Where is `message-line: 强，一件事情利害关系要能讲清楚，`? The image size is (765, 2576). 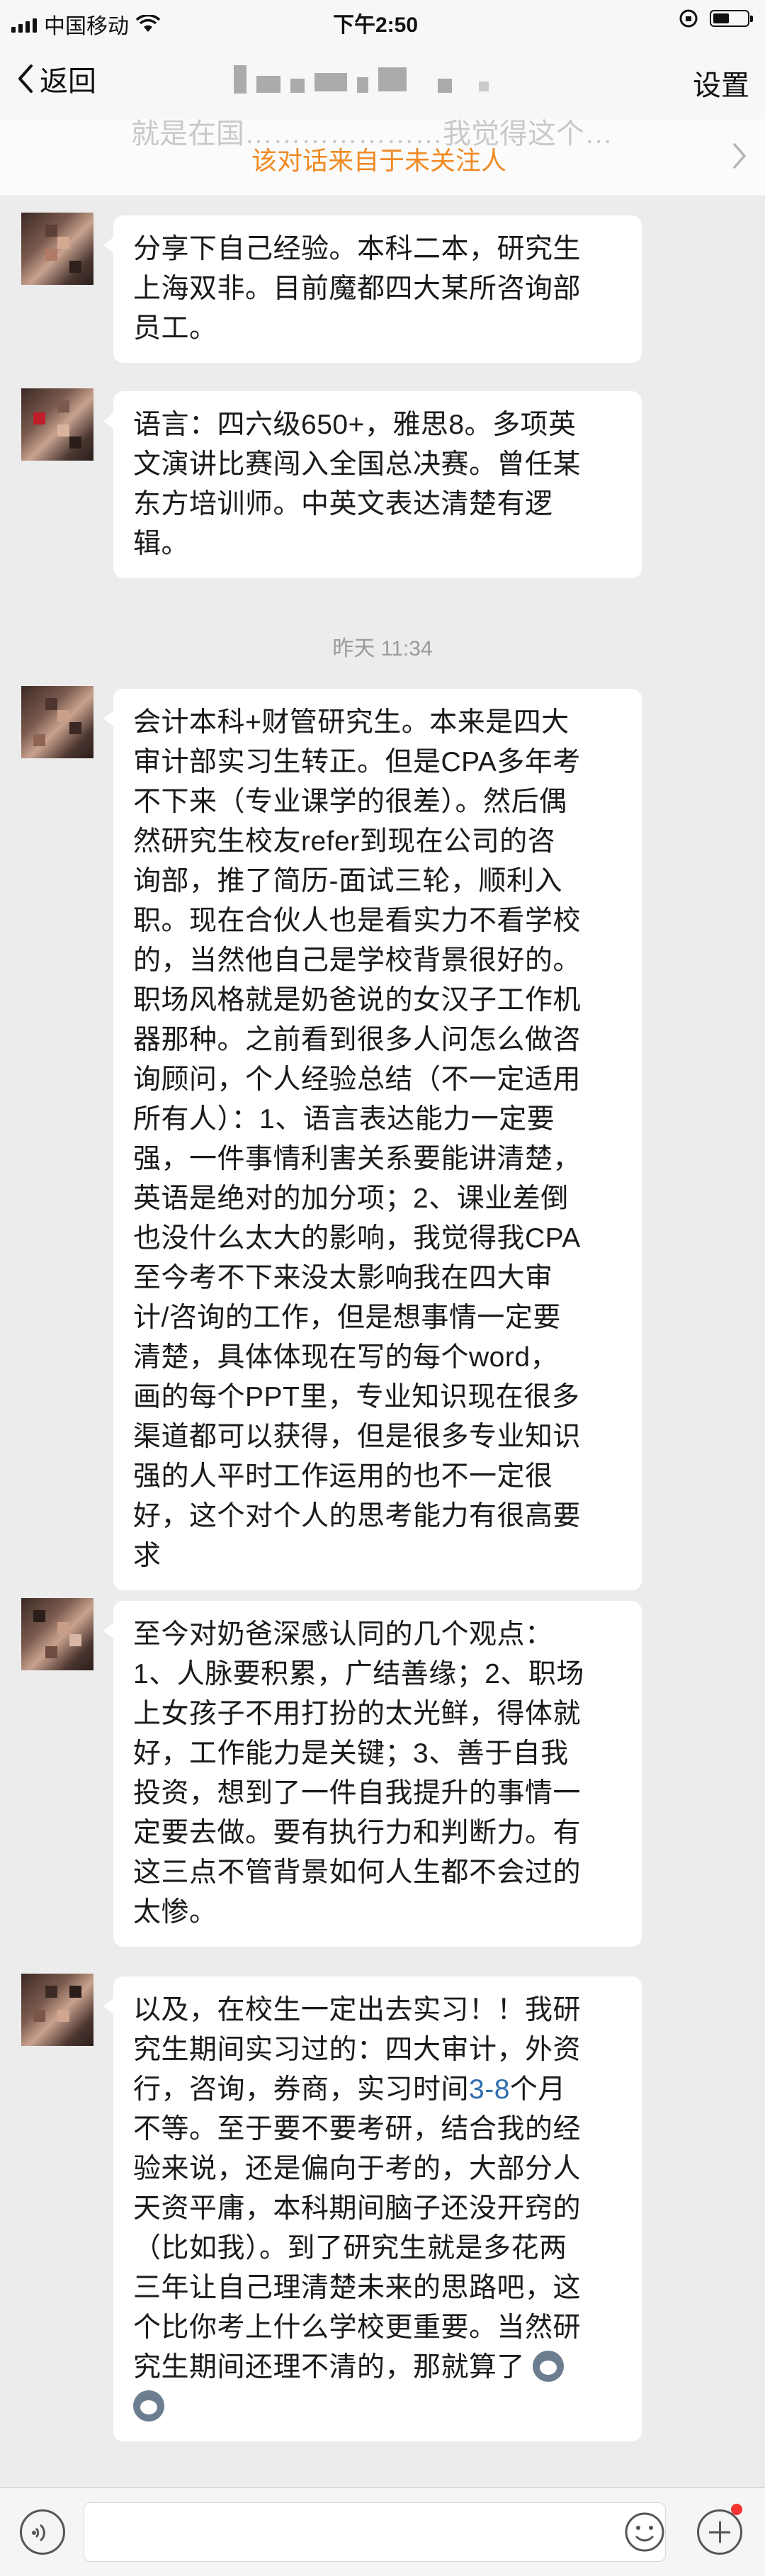 message-line: 强，一件事情利害关系要能讲清楚， is located at coordinates (358, 1159).